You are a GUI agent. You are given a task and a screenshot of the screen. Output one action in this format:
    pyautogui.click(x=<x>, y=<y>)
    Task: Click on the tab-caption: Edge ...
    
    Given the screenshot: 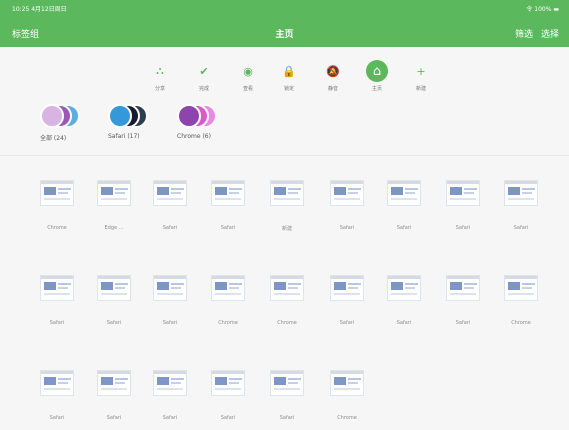 What is the action you would take?
    pyautogui.click(x=114, y=228)
    